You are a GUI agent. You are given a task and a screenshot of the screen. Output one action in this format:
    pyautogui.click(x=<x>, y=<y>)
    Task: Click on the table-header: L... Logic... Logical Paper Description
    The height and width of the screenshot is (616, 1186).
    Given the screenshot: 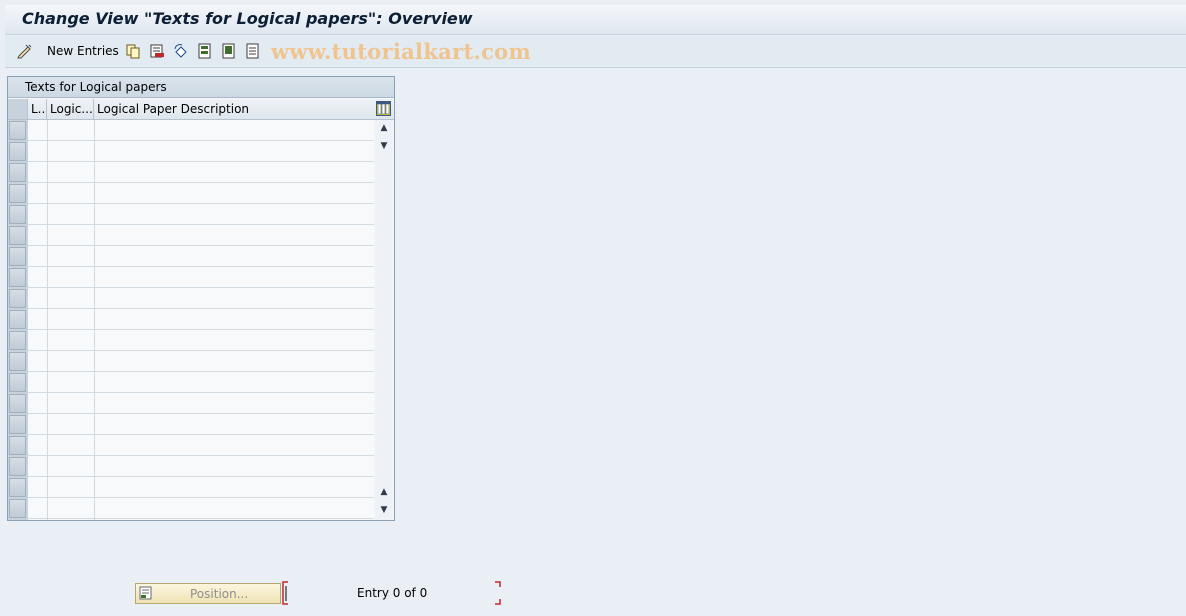 What is the action you would take?
    pyautogui.click(x=201, y=109)
    